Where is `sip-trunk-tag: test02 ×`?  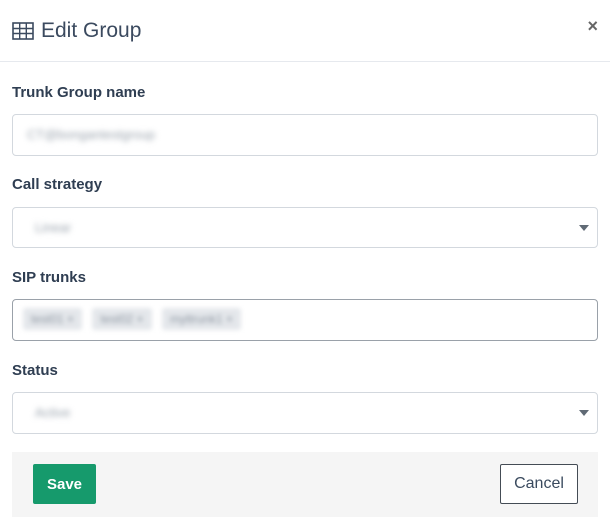
sip-trunk-tag: test02 × is located at coordinates (122, 319).